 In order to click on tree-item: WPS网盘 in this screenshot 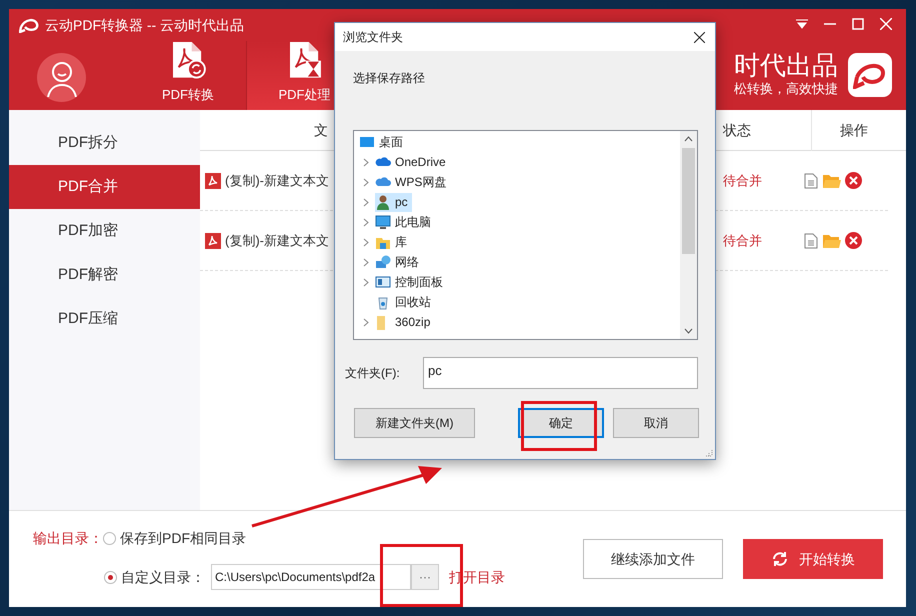, I will do `click(412, 182)`.